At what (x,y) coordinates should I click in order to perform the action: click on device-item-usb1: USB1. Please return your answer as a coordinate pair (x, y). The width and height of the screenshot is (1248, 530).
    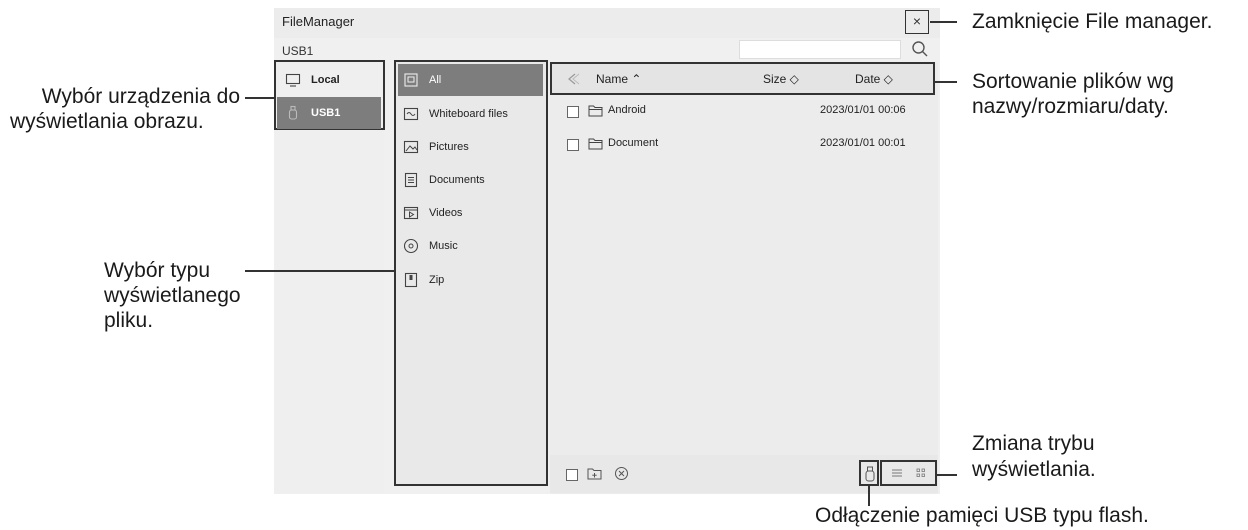
    Looking at the image, I should click on (329, 113).